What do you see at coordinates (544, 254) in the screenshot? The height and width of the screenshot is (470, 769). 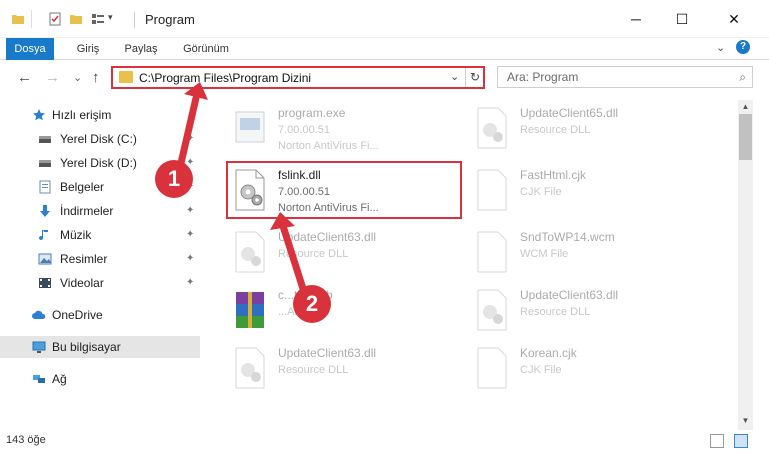 I see `file-type: WCM File` at bounding box center [544, 254].